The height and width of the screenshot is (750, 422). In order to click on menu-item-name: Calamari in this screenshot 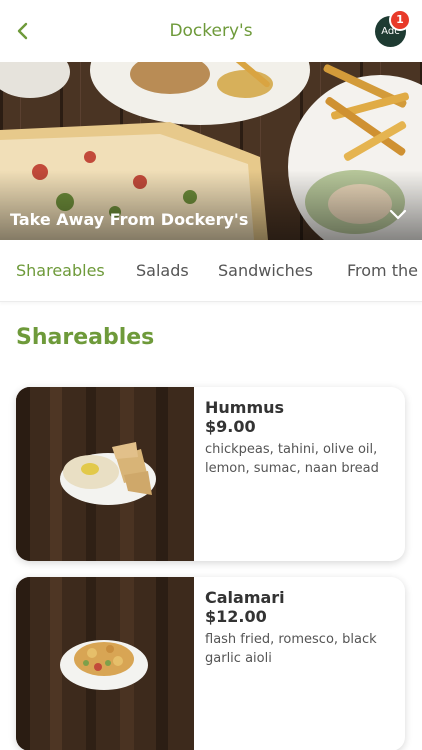, I will do `click(245, 597)`.